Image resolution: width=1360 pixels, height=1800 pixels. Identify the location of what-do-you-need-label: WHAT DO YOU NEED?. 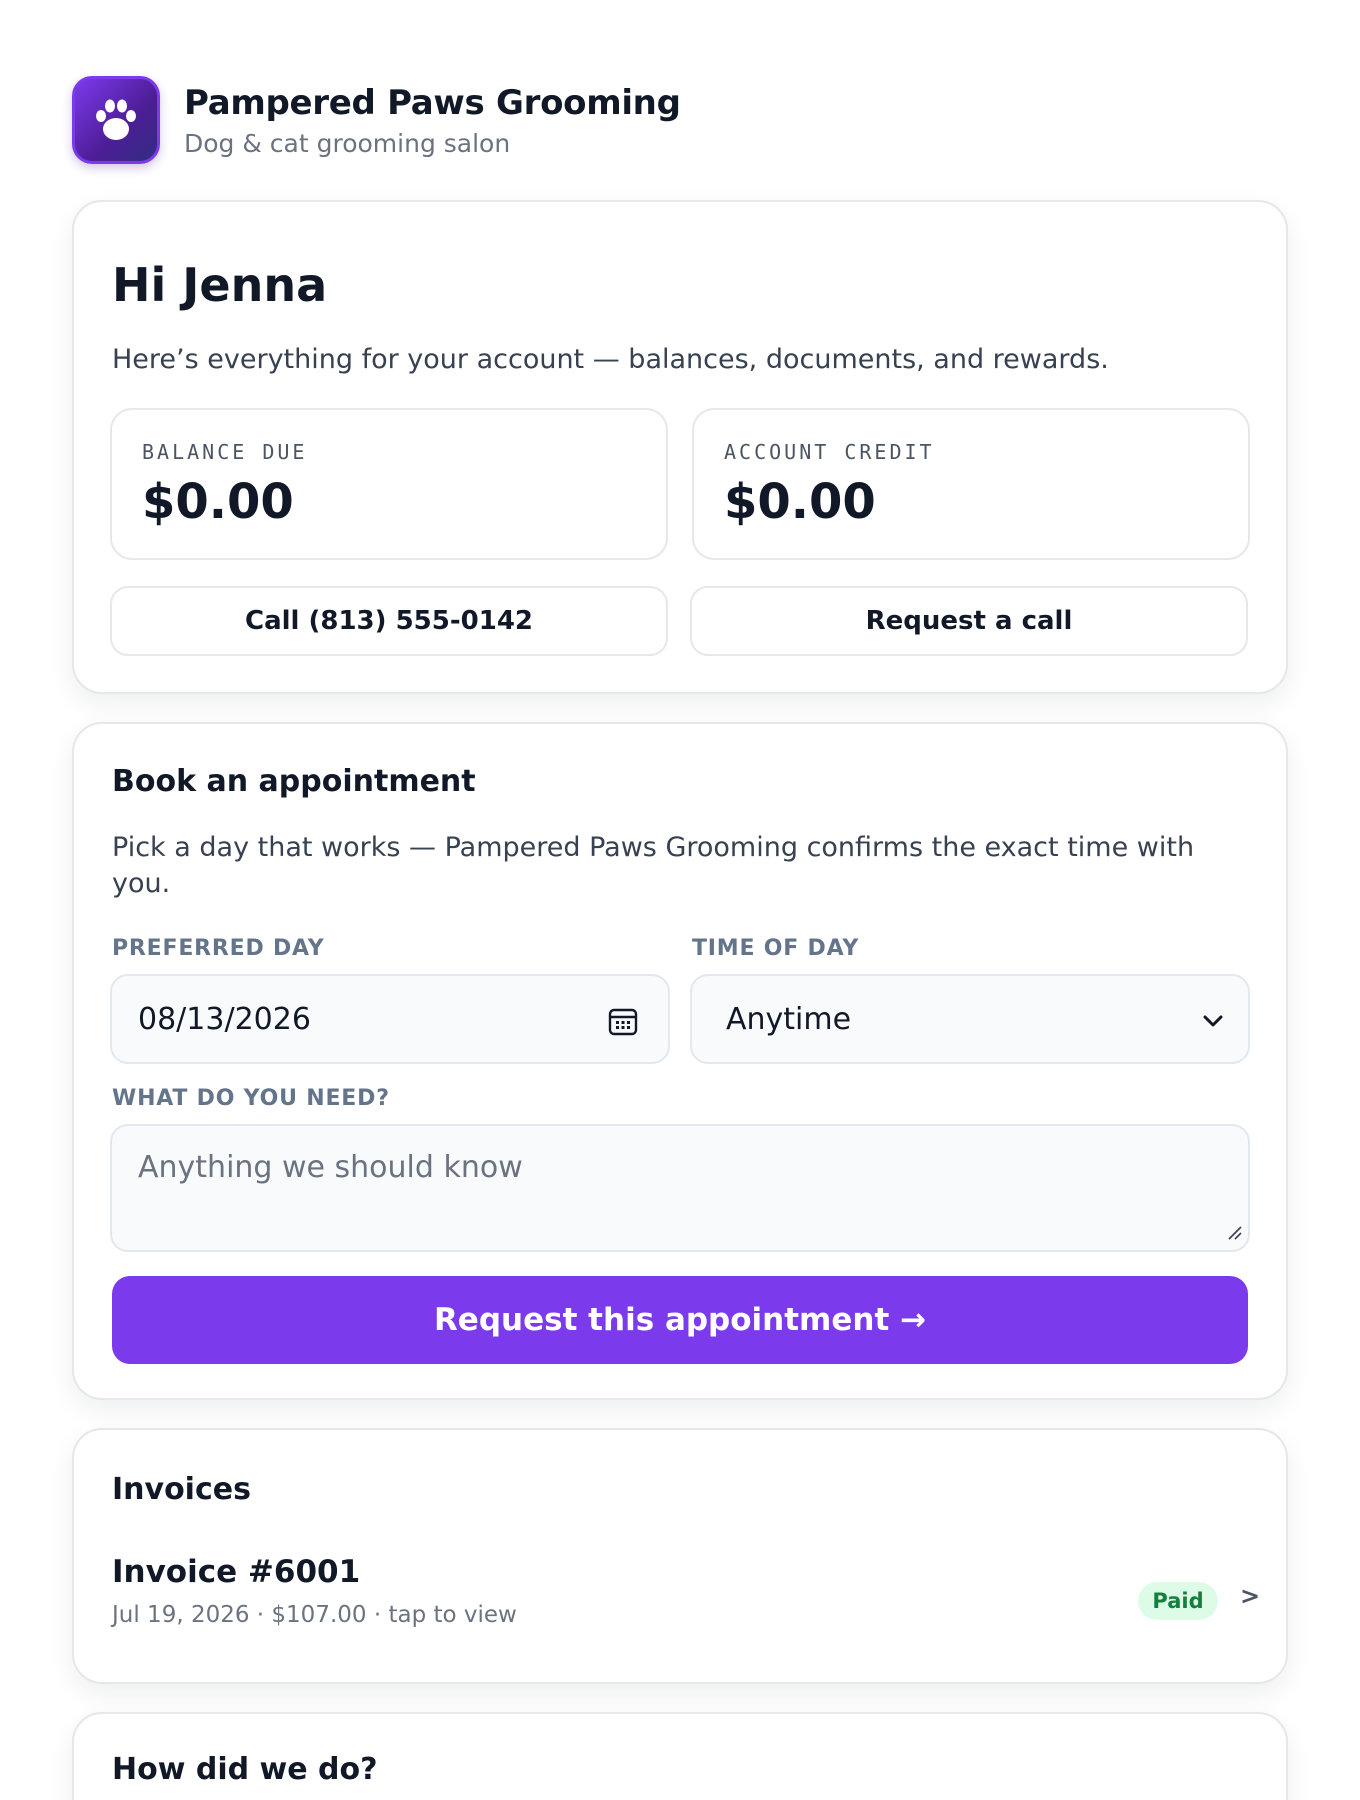
(251, 1098).